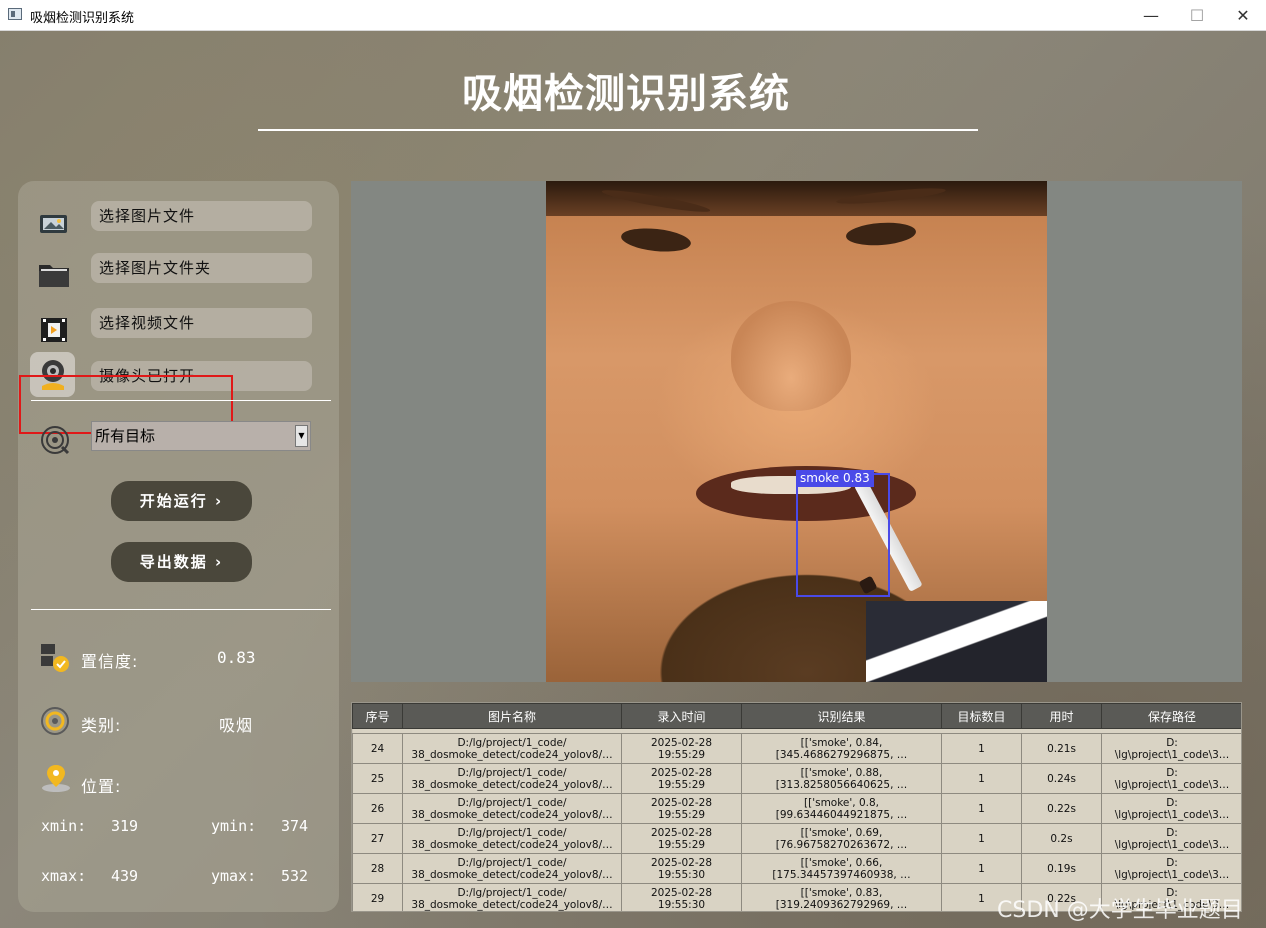 The image size is (1266, 928). What do you see at coordinates (55, 660) in the screenshot?
I see `confidence-icon` at bounding box center [55, 660].